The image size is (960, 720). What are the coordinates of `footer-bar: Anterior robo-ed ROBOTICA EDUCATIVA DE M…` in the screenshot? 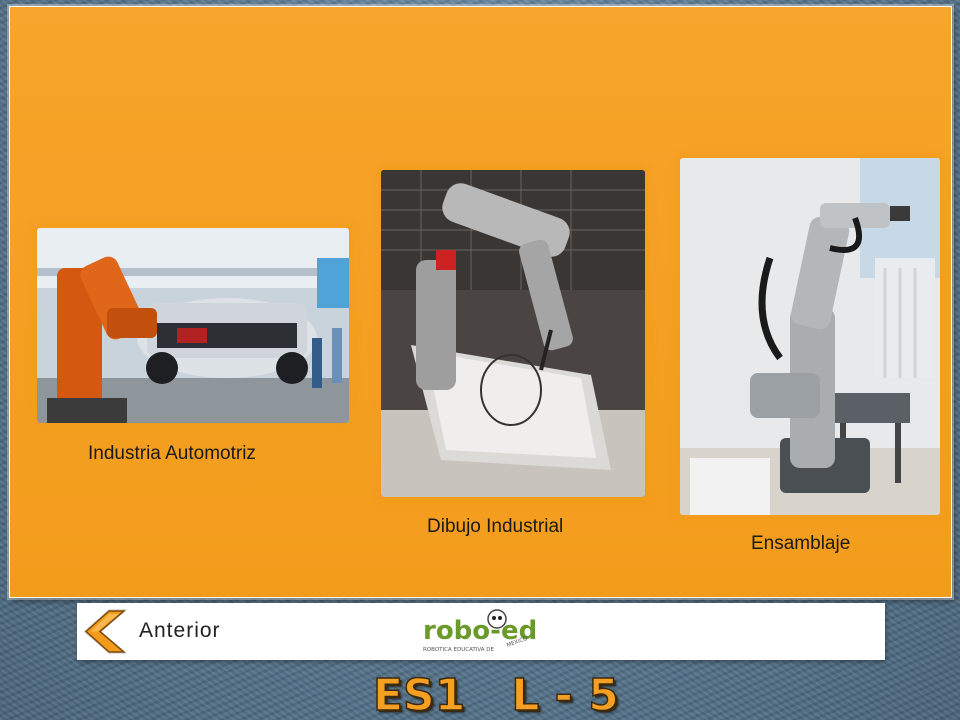 It's located at (481, 631).